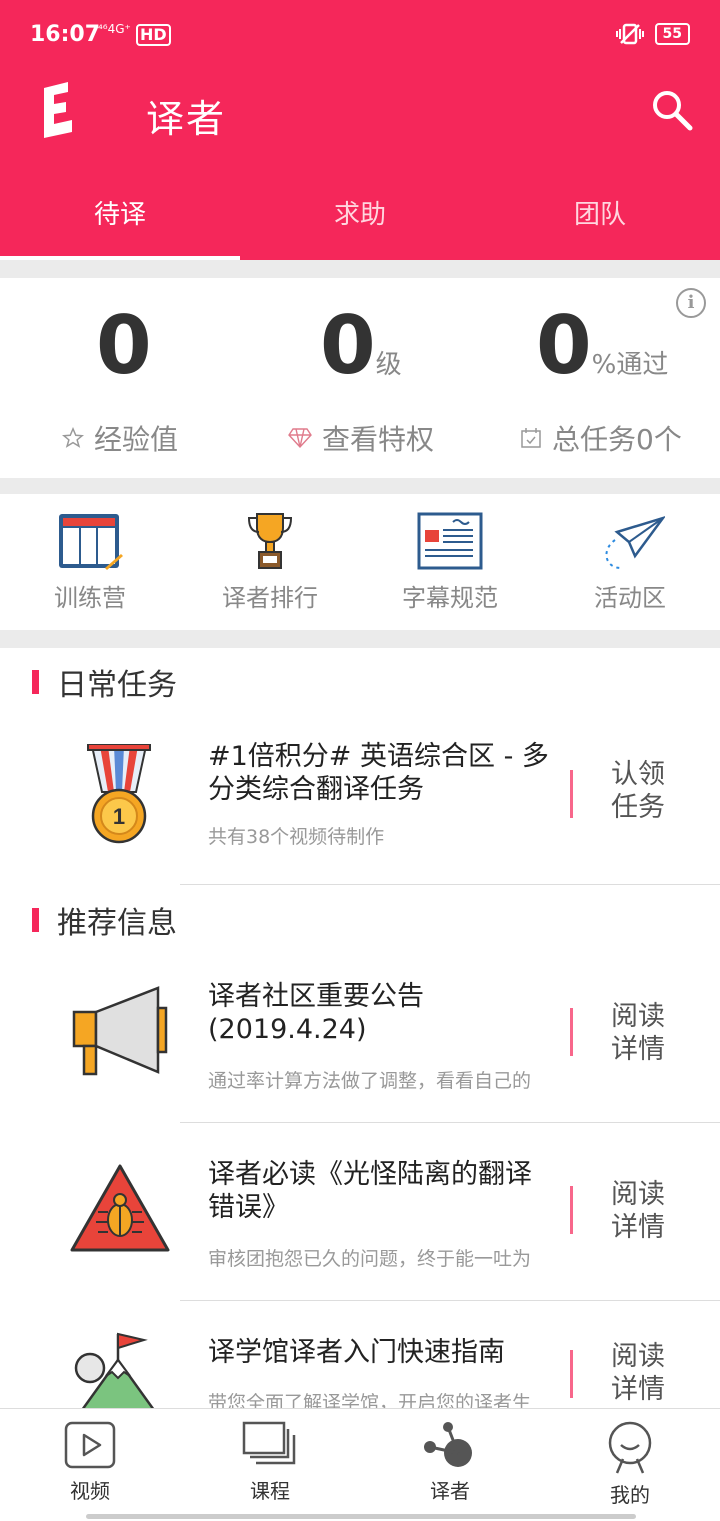  What do you see at coordinates (450, 541) in the screenshot?
I see `document-icon` at bounding box center [450, 541].